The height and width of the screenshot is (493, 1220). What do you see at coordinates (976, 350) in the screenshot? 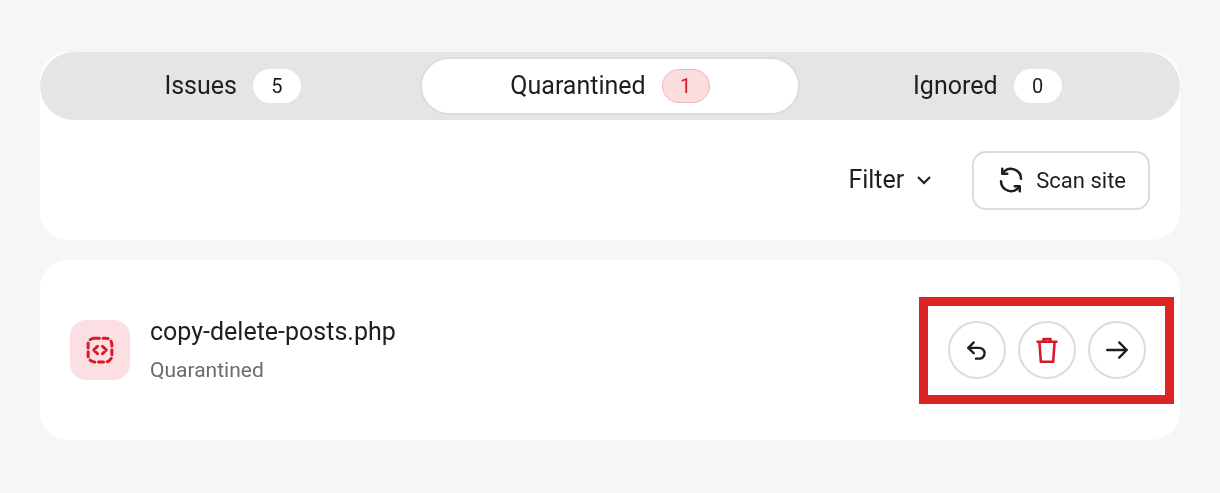
I see `restore-button` at bounding box center [976, 350].